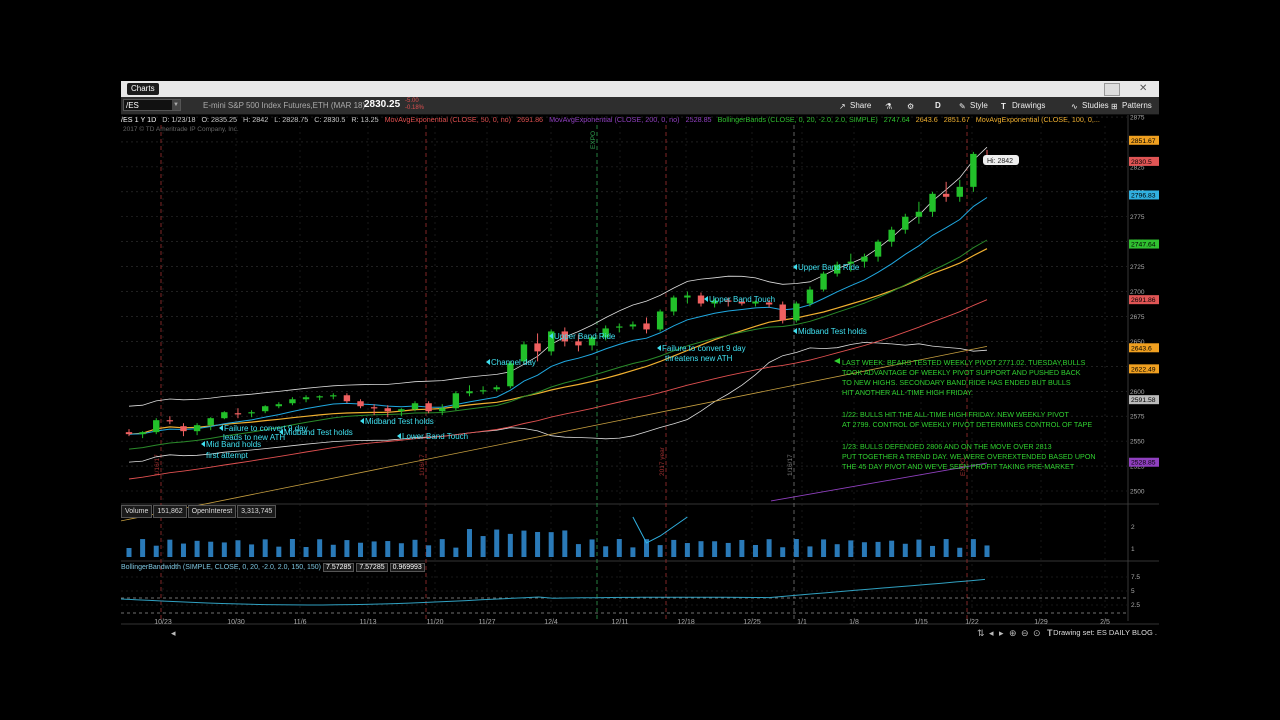 This screenshot has width=1280, height=720. Describe the element at coordinates (372, 567) in the screenshot. I see `bandwidth-value-2: 7.57285` at that location.